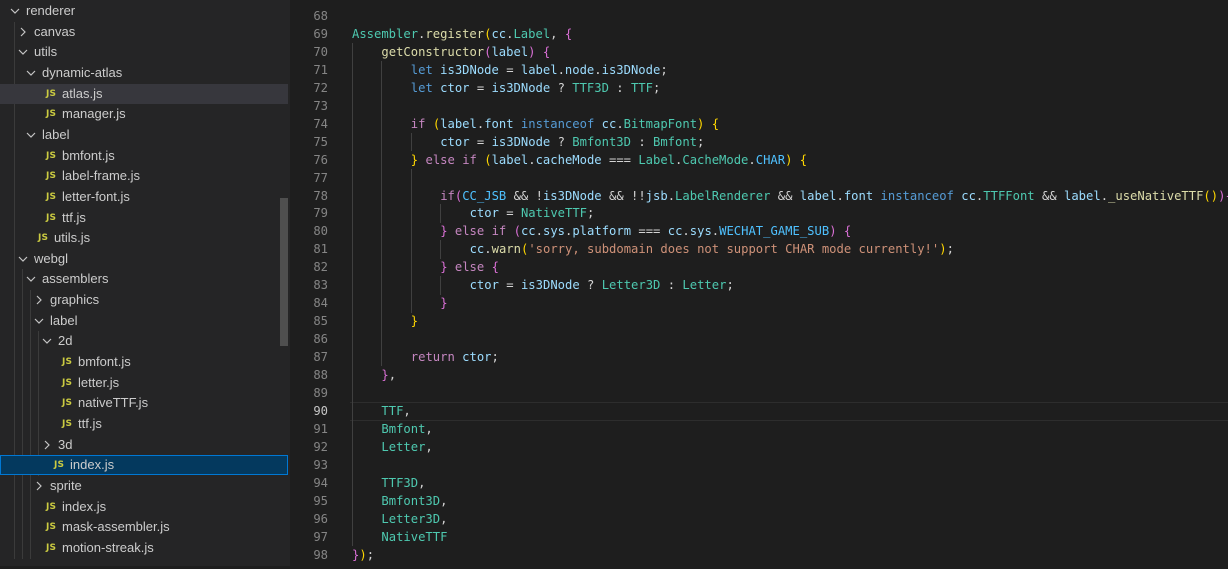 This screenshot has height=569, width=1228. What do you see at coordinates (363, 555) in the screenshot?
I see `code-line: });` at bounding box center [363, 555].